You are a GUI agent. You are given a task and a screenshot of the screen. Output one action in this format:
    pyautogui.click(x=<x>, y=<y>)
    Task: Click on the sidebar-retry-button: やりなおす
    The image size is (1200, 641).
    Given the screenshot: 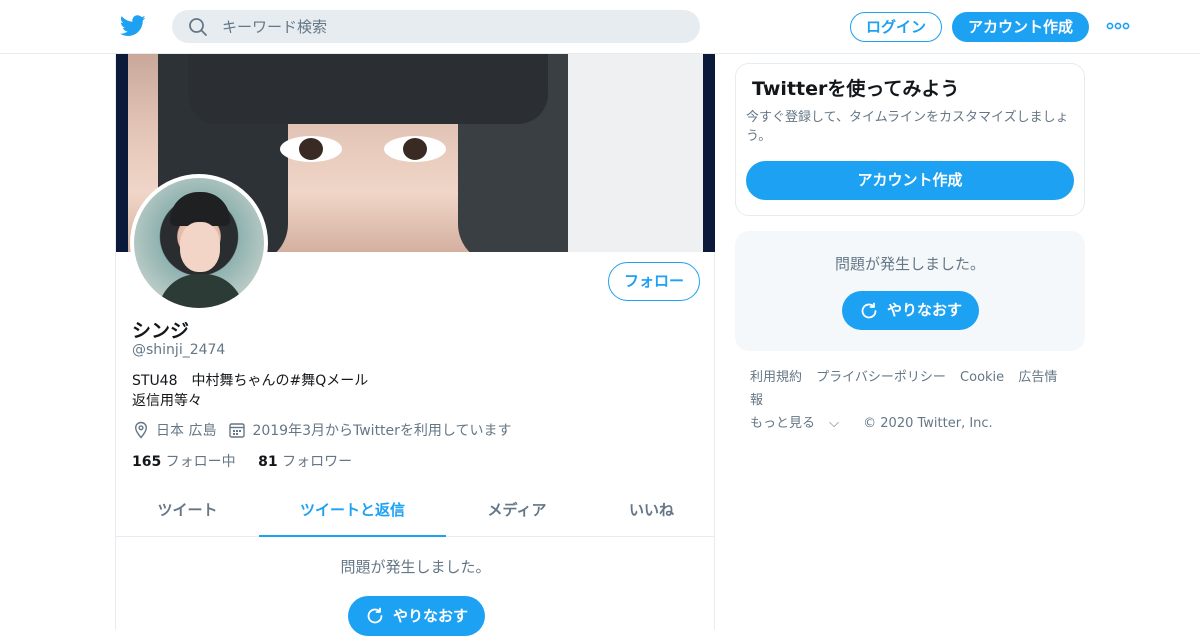 What is the action you would take?
    pyautogui.click(x=910, y=310)
    